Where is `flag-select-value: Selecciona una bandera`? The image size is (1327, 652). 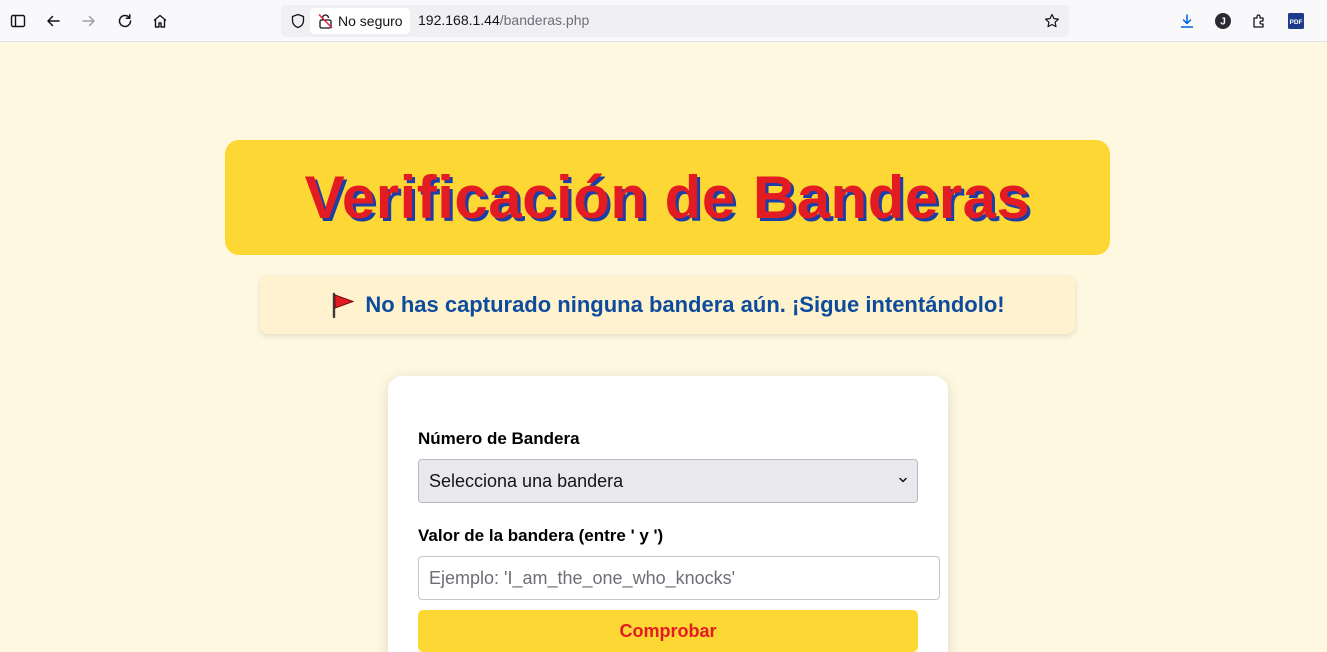
flag-select-value: Selecciona una bandera is located at coordinates (526, 480).